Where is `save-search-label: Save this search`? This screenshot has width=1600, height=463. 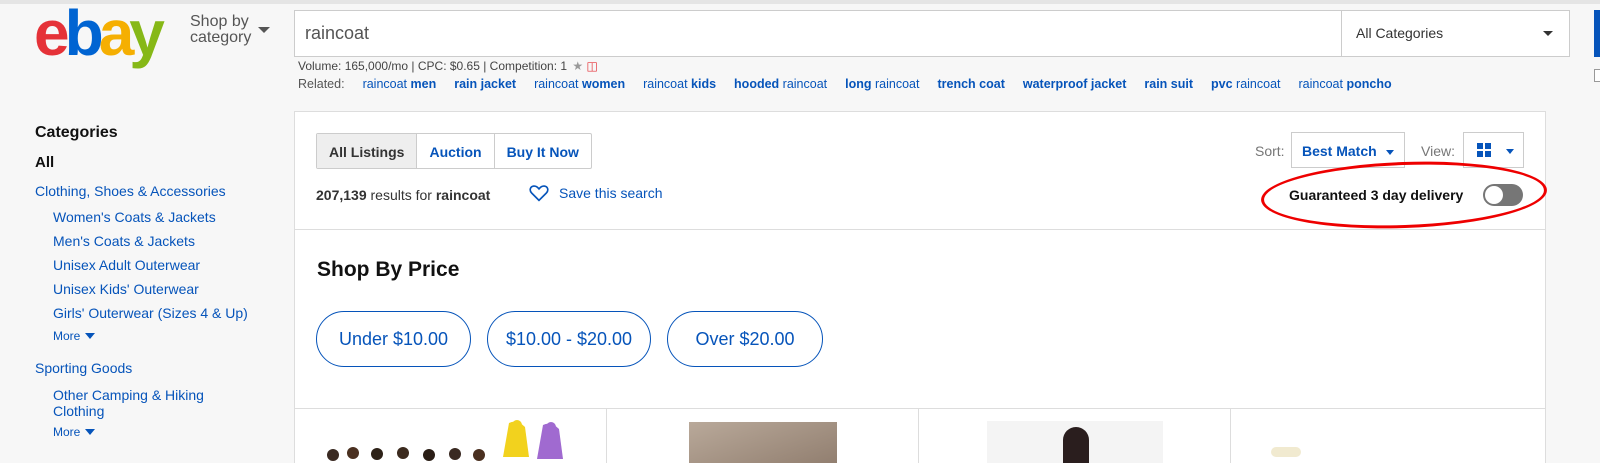 save-search-label: Save this search is located at coordinates (611, 193).